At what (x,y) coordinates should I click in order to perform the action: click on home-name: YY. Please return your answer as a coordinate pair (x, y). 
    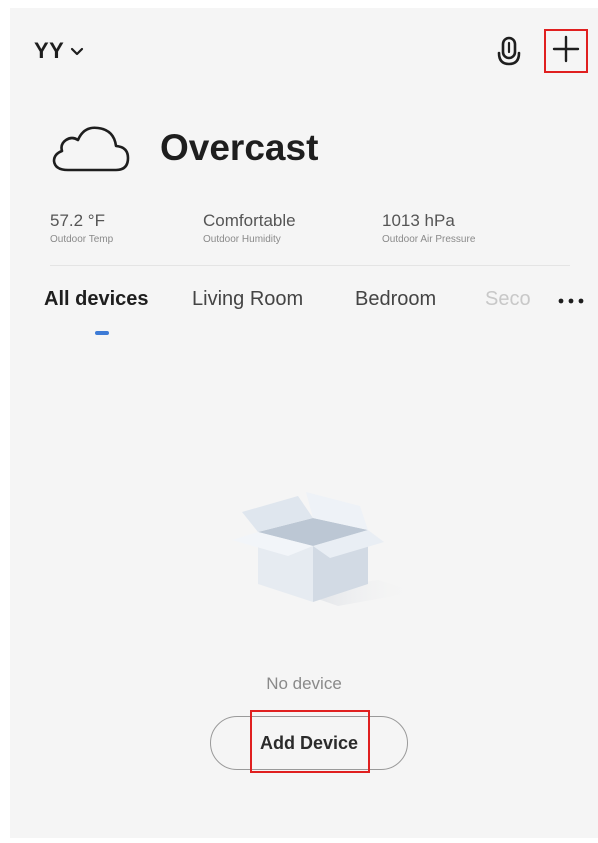
    Looking at the image, I should click on (49, 50).